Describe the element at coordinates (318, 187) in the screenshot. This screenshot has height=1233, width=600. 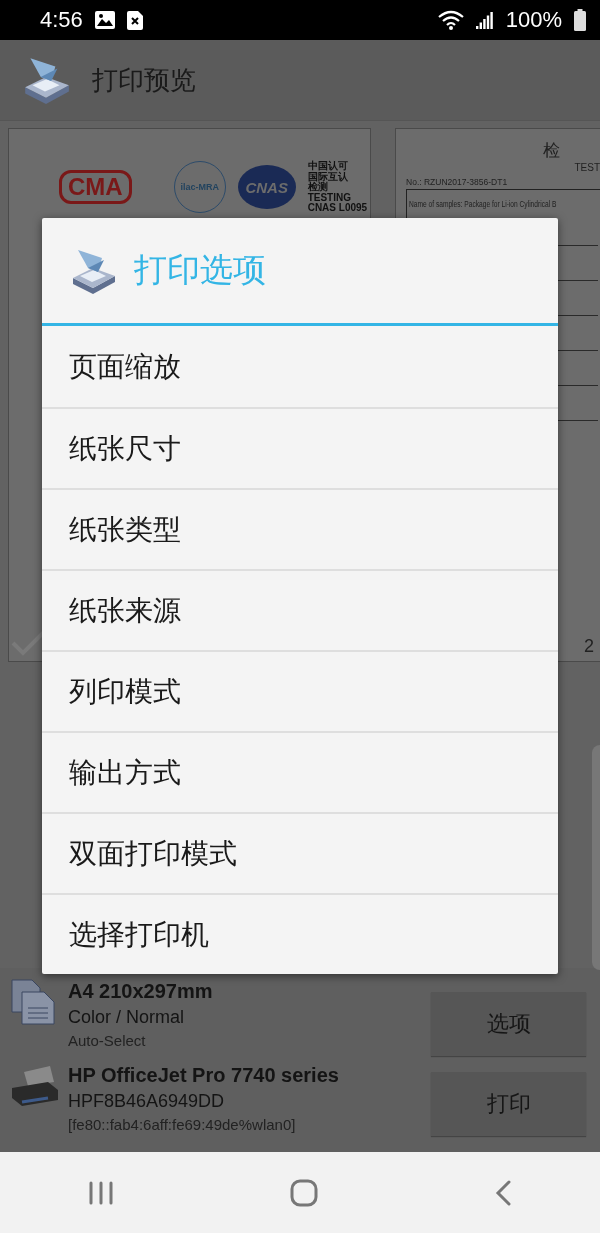
I see `accreditation-text: 检测` at that location.